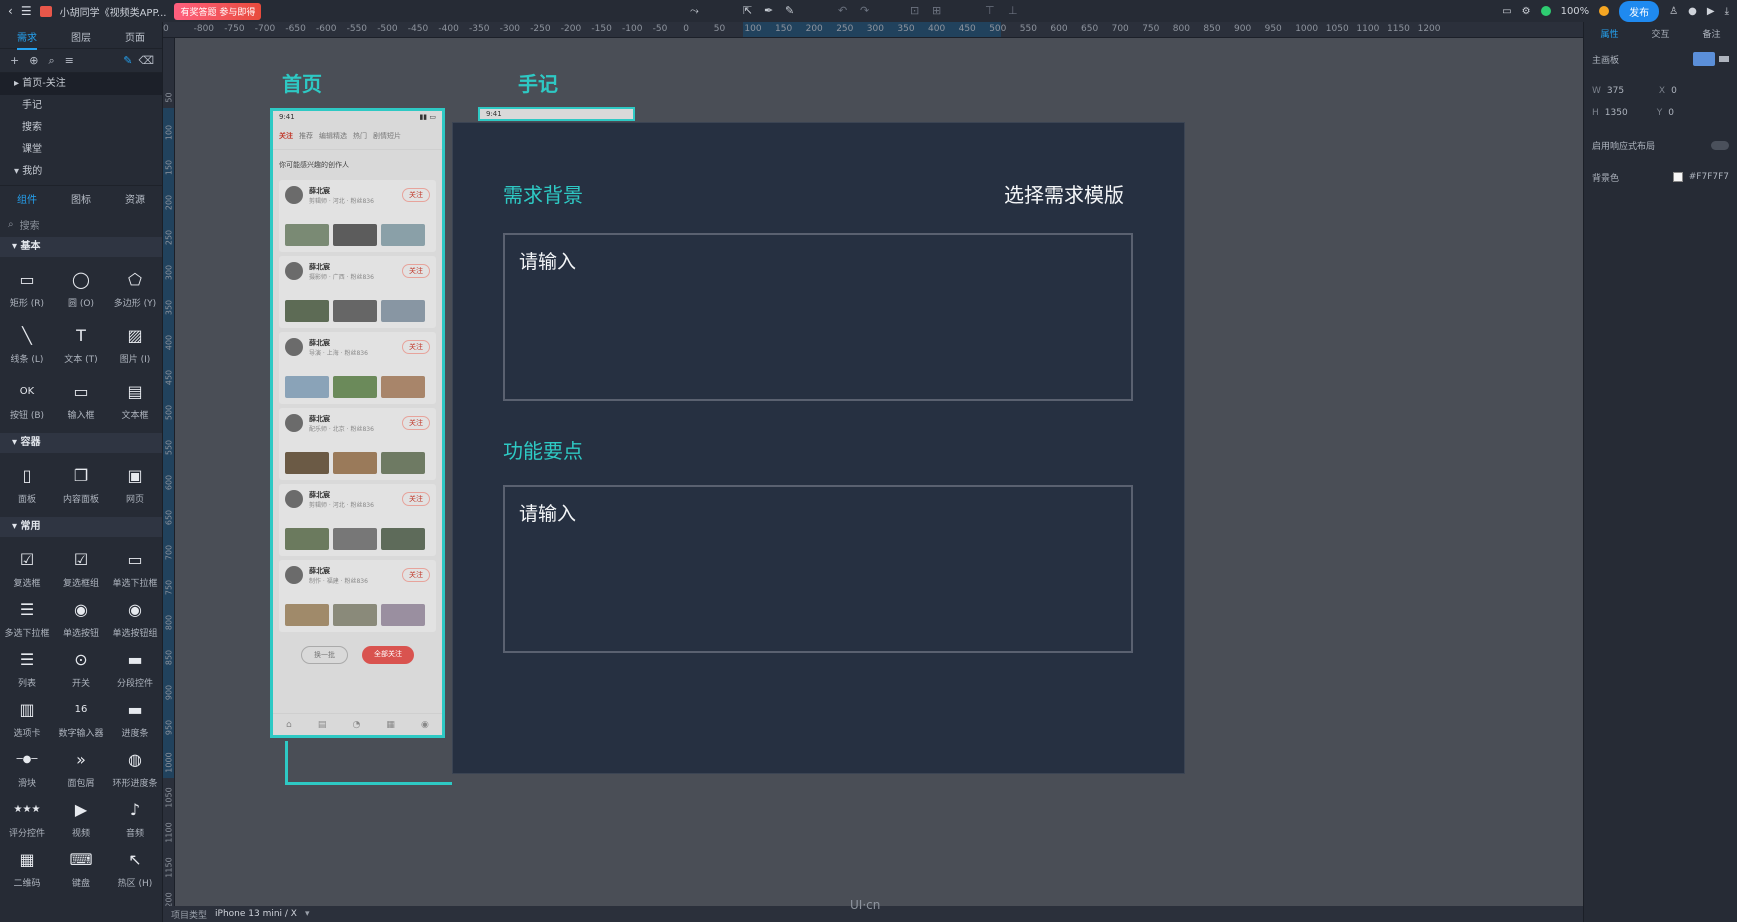  Describe the element at coordinates (33, 60) in the screenshot. I see `add-folder-icon: ⊕` at that location.